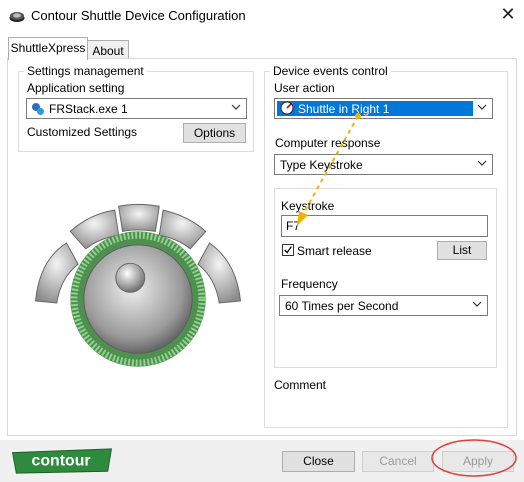 This screenshot has height=482, width=524. Describe the element at coordinates (344, 109) in the screenshot. I see `user-action-value: Shuttle in Right 1` at that location.